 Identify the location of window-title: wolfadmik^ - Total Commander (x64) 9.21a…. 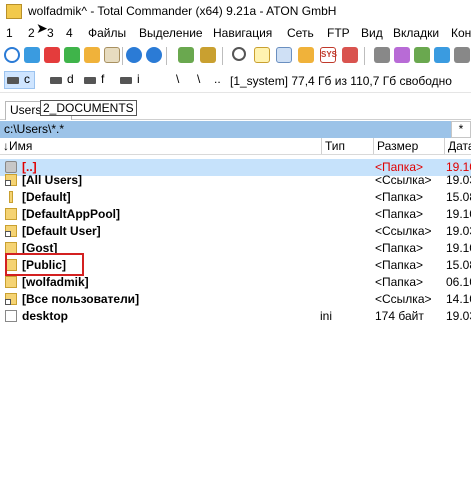
(182, 11).